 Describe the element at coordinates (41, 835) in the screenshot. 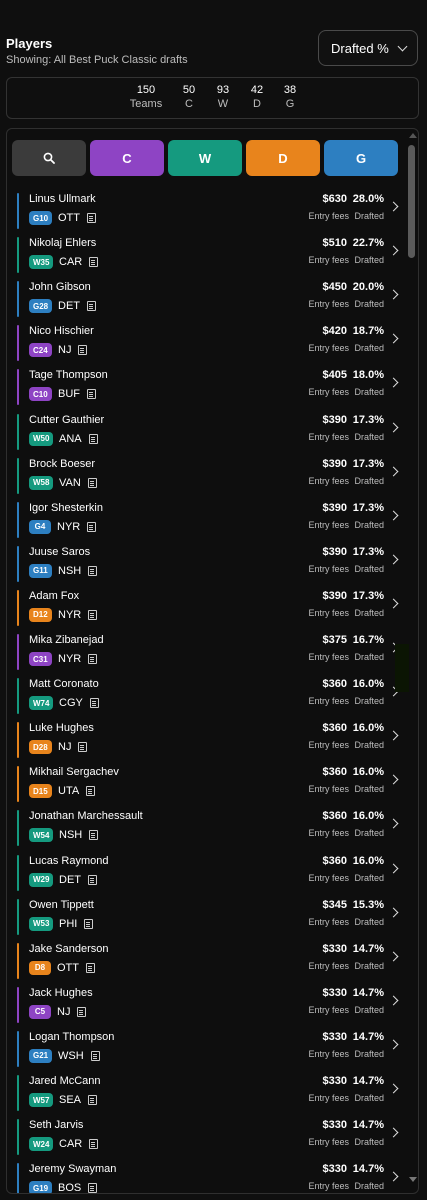

I see `position-rank-badge: W54` at that location.